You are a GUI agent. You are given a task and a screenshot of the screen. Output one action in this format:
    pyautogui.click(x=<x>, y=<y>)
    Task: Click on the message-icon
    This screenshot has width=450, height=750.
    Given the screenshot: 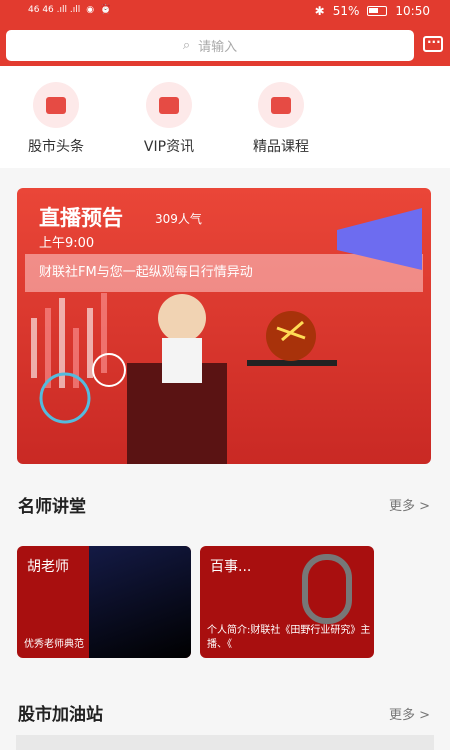 What is the action you would take?
    pyautogui.click(x=433, y=42)
    